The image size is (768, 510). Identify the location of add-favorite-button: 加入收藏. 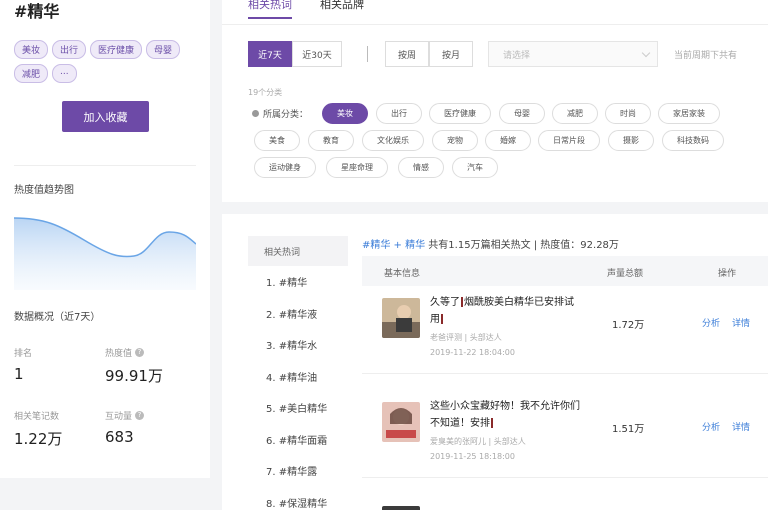
(105, 116).